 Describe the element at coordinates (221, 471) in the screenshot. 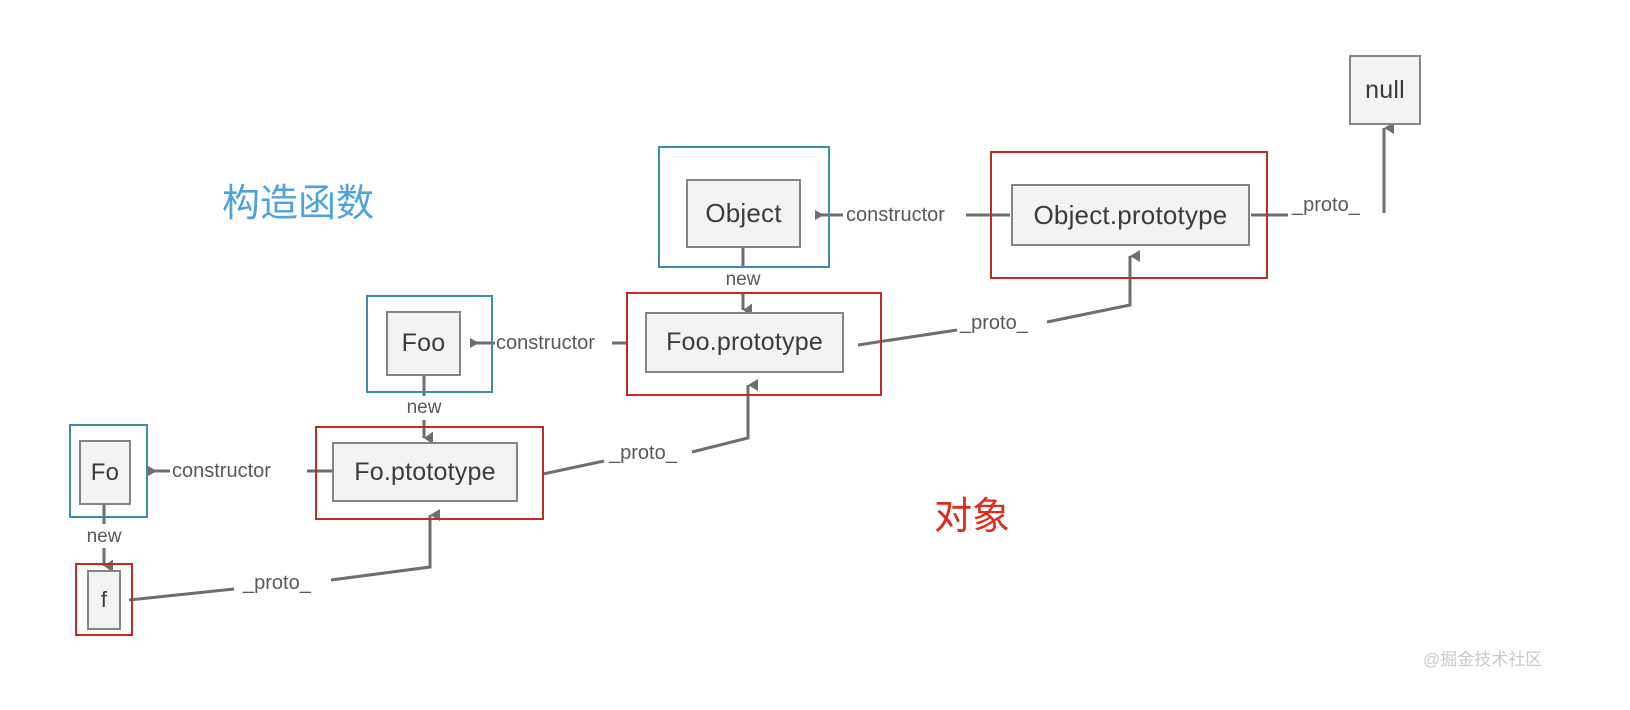

I see `edge-label-constructor-fo: constructor` at that location.